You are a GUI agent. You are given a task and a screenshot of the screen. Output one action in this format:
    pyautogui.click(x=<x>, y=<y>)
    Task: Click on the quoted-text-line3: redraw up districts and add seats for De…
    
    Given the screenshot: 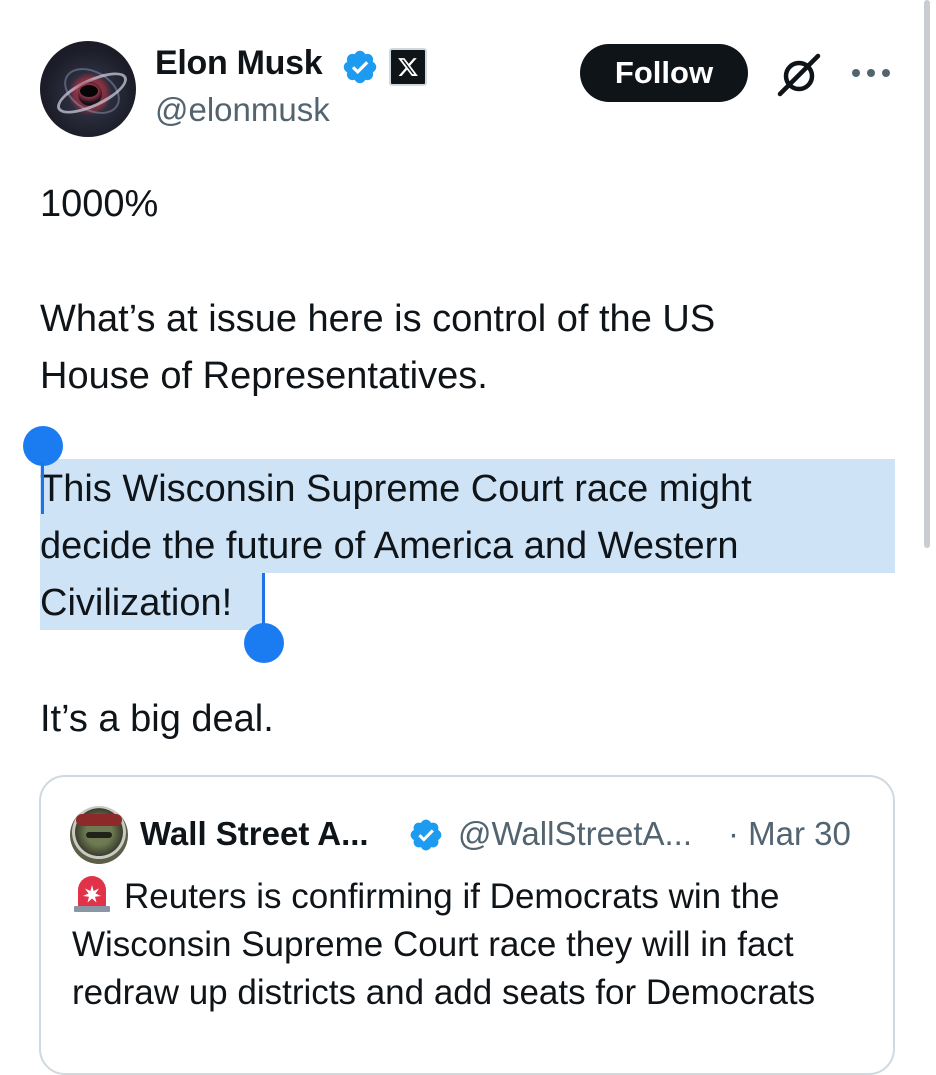 What is the action you would take?
    pyautogui.click(x=444, y=992)
    